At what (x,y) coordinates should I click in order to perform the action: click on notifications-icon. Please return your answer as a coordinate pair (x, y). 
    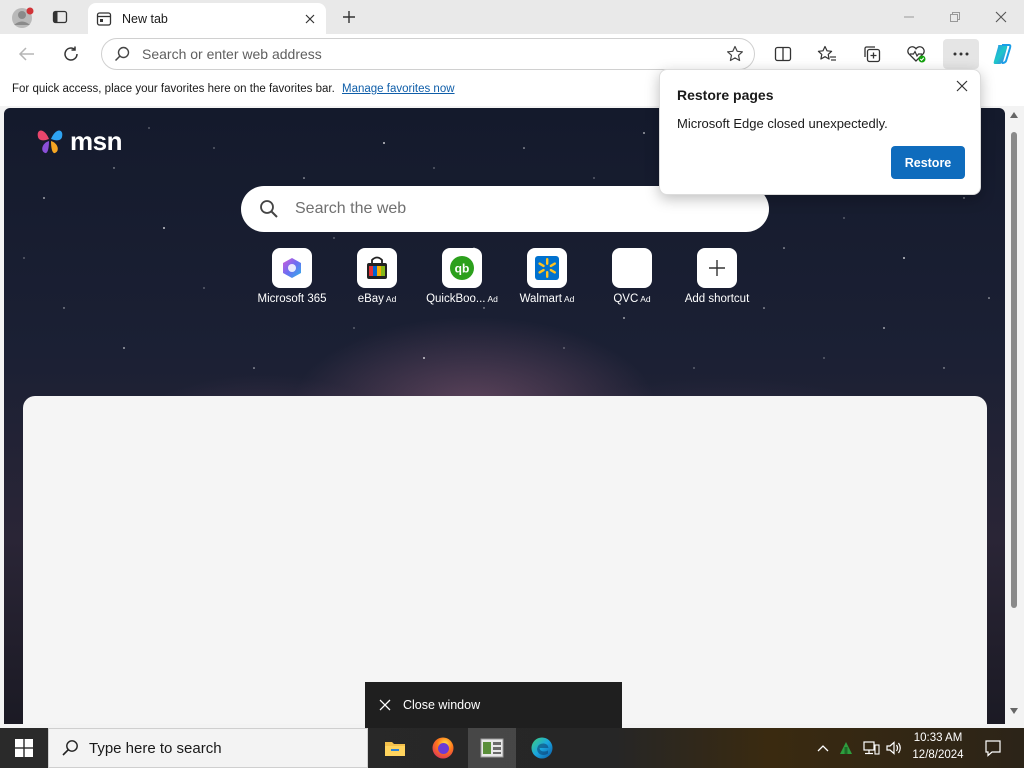
    Looking at the image, I should click on (993, 748).